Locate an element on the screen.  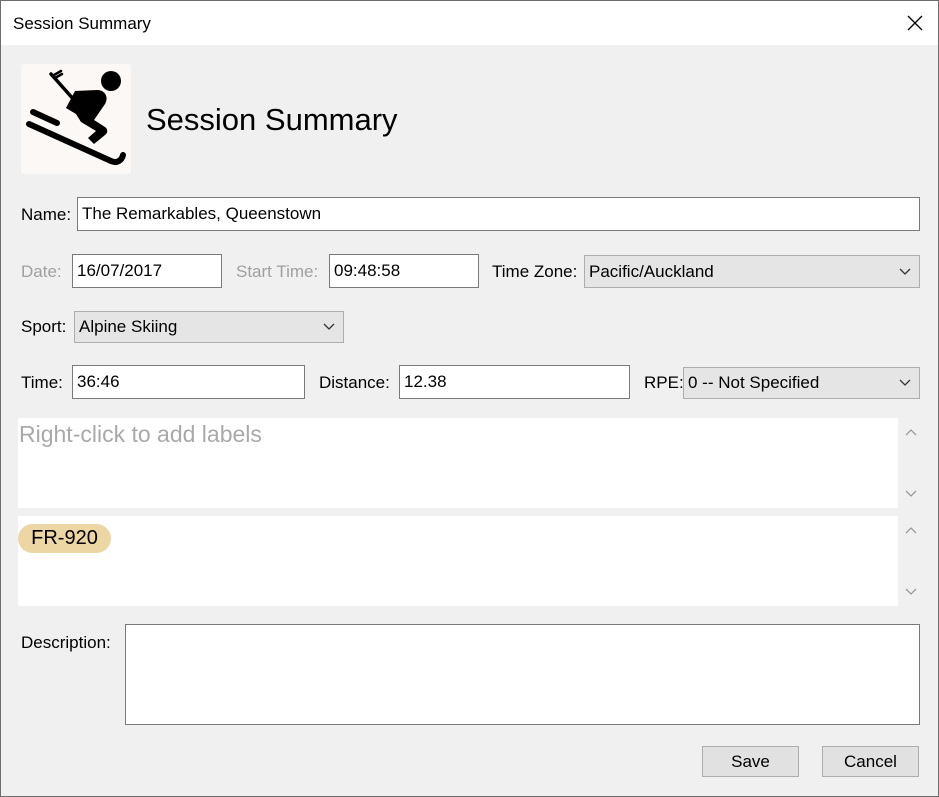
sport-value: Alpine Skiing is located at coordinates (128, 326).